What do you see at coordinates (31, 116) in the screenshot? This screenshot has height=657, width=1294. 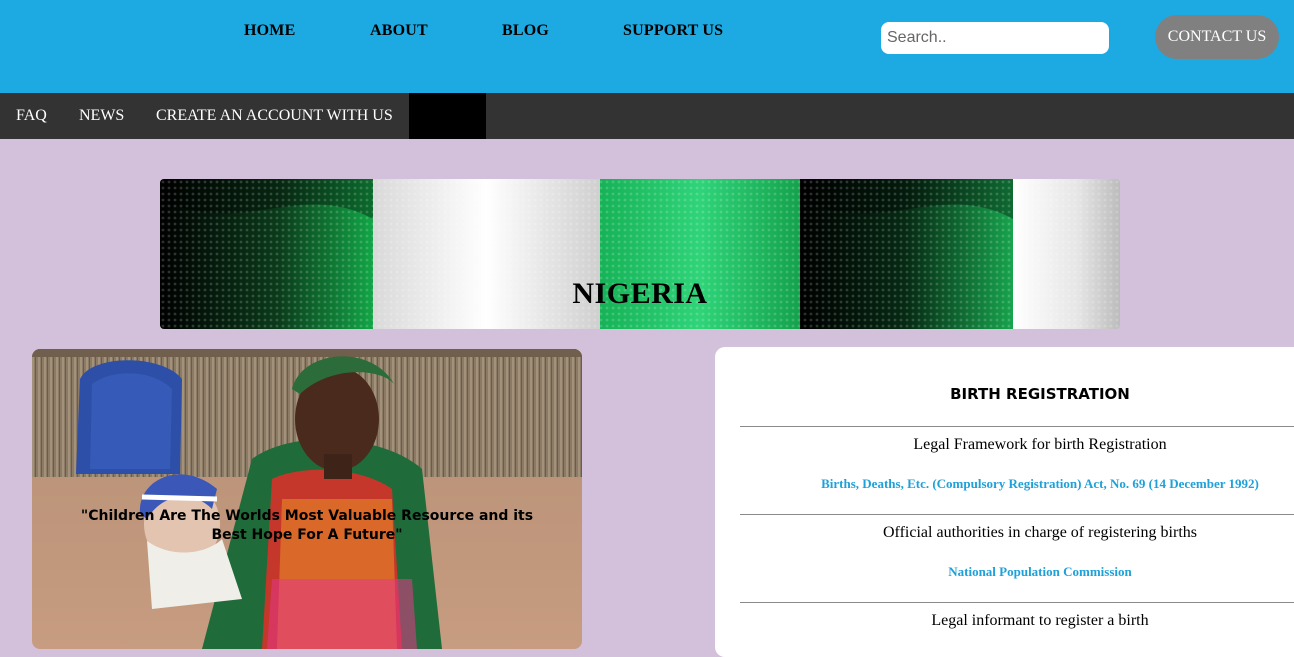 I see `nav-faq-link: FAQ` at bounding box center [31, 116].